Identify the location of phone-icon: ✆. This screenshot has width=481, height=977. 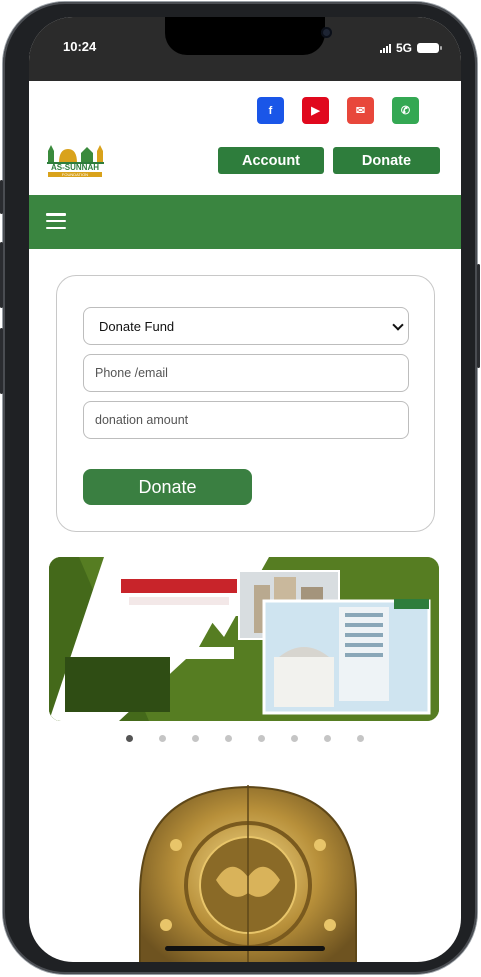
(405, 110).